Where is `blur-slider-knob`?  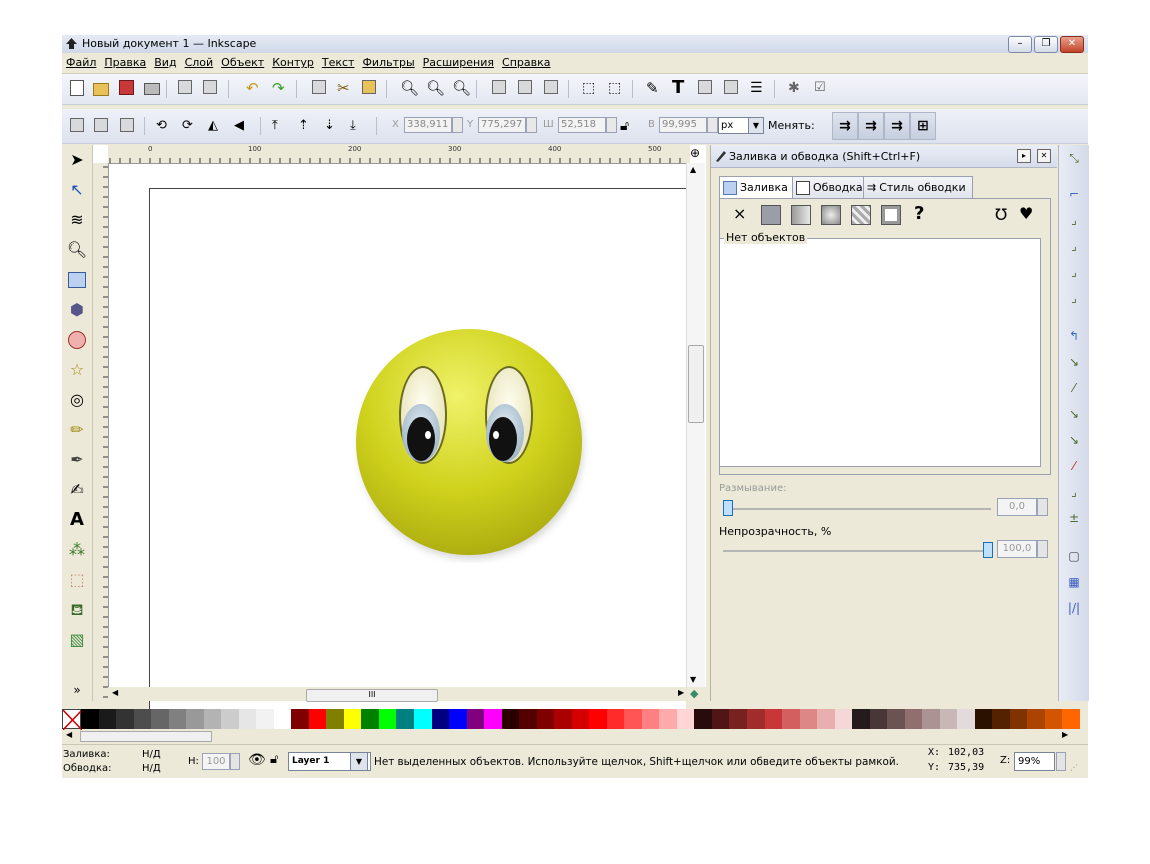 blur-slider-knob is located at coordinates (728, 508).